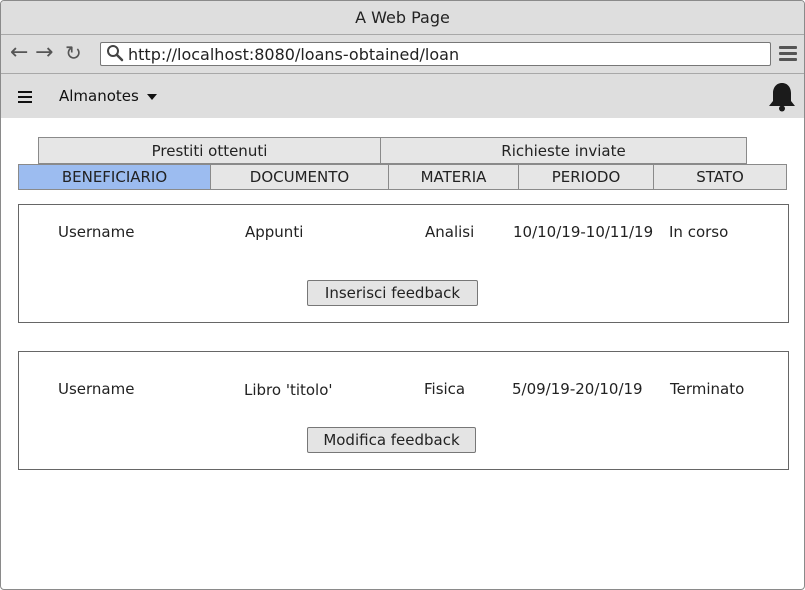  What do you see at coordinates (699, 232) in the screenshot?
I see `loan-status: In corso` at bounding box center [699, 232].